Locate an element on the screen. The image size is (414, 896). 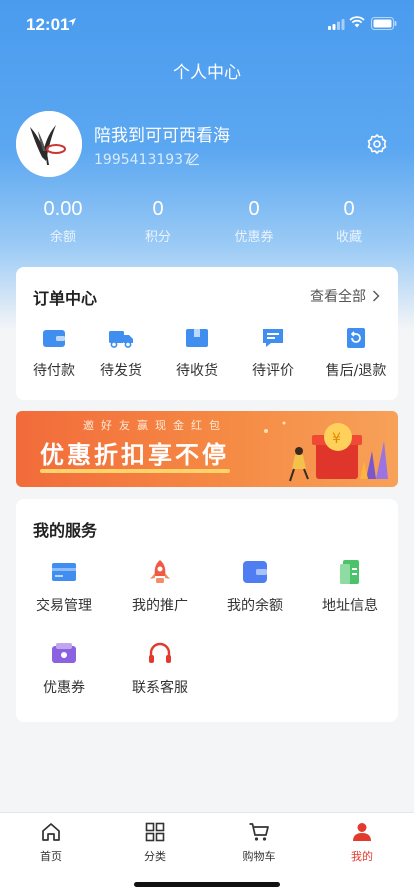
view-all-orders-link: 查看全部 is located at coordinates (345, 296).